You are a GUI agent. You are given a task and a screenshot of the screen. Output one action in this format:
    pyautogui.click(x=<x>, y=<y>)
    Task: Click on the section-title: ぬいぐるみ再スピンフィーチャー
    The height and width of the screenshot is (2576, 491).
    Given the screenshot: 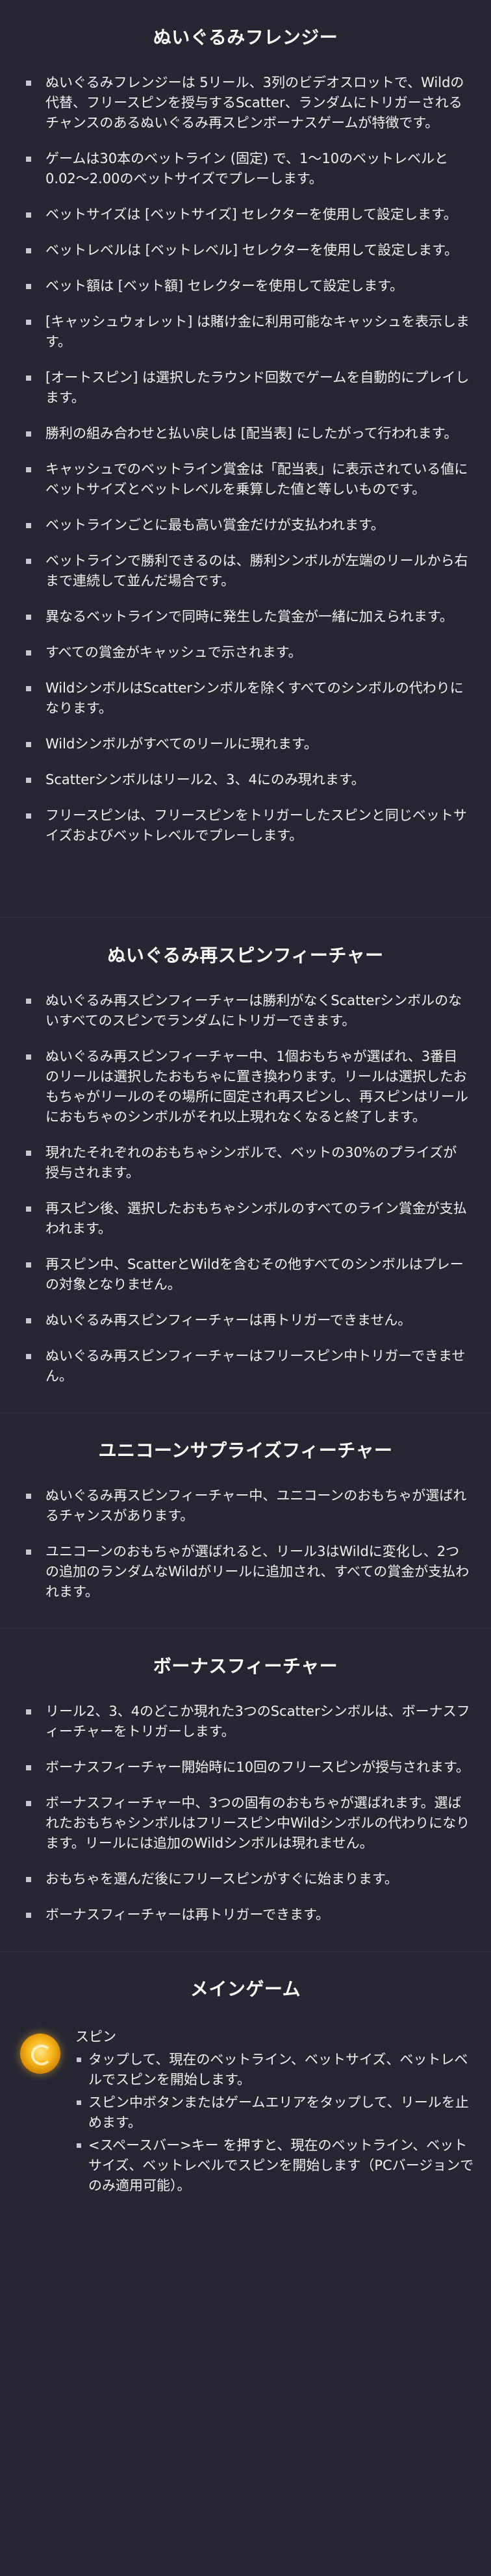 What is the action you would take?
    pyautogui.click(x=245, y=955)
    